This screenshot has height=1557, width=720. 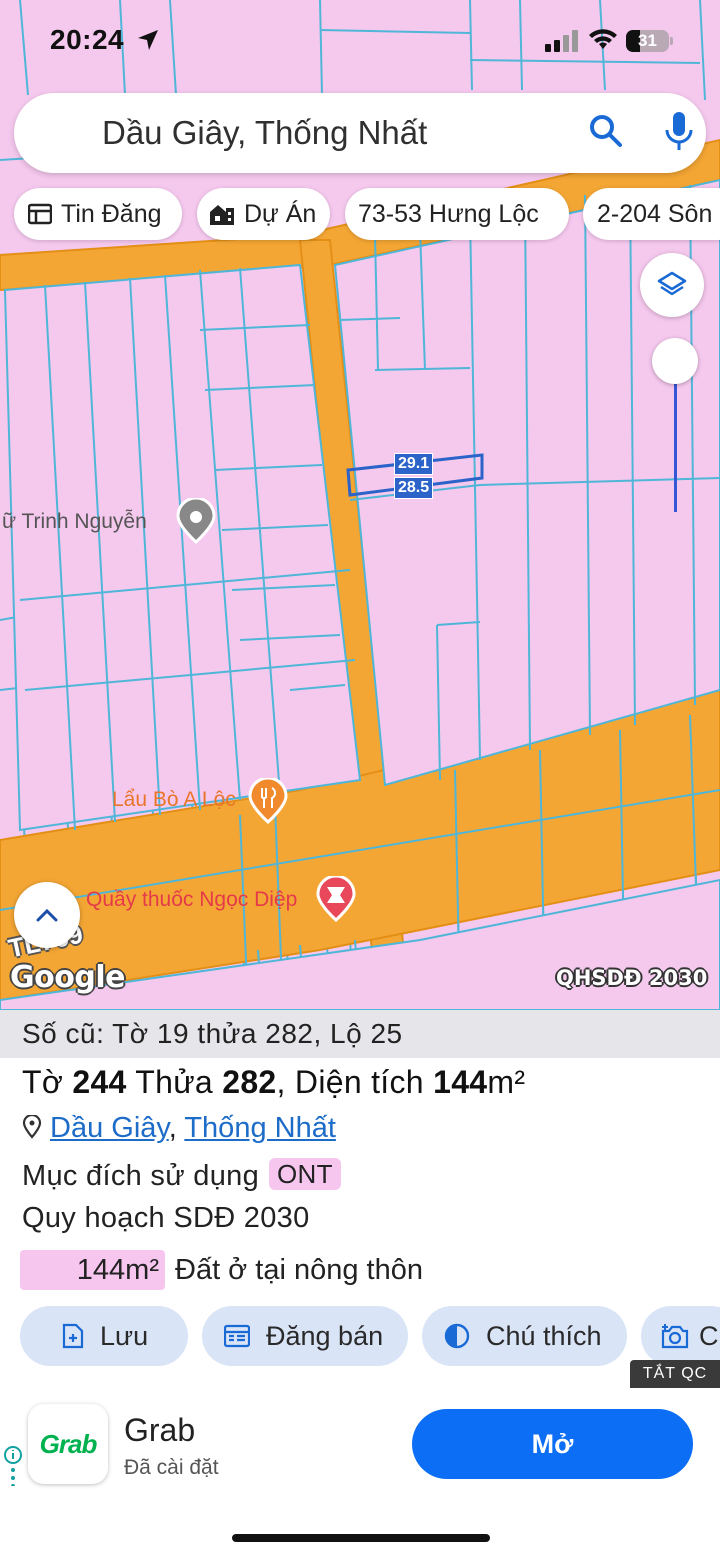 I want to click on plot-label: Thửa, so click(x=174, y=1082).